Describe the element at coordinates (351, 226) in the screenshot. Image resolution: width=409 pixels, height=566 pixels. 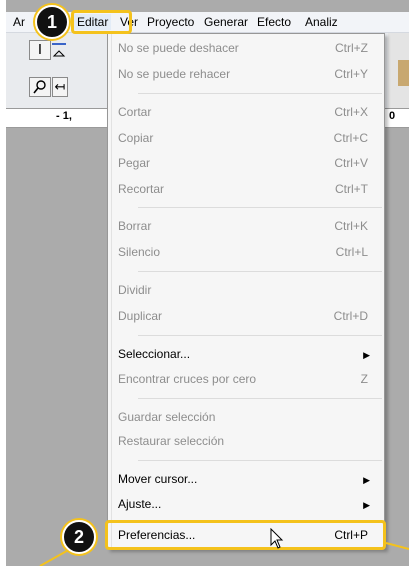
I see `menu-item-shortcut: Ctrl+K` at that location.